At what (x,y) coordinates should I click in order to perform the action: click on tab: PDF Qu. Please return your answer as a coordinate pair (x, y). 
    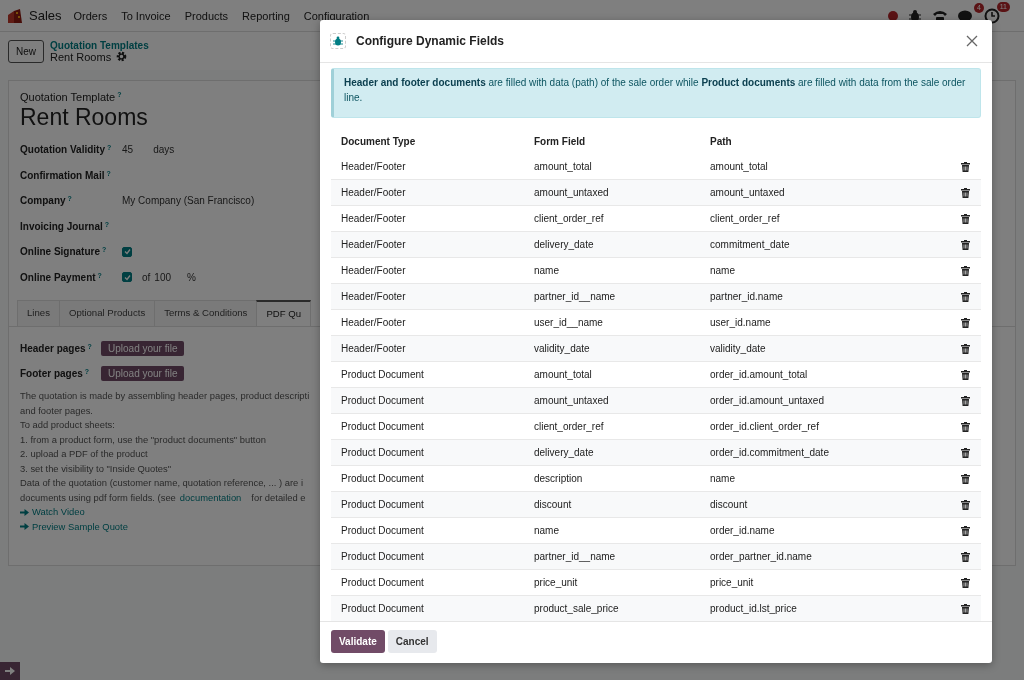
    Looking at the image, I should click on (284, 313).